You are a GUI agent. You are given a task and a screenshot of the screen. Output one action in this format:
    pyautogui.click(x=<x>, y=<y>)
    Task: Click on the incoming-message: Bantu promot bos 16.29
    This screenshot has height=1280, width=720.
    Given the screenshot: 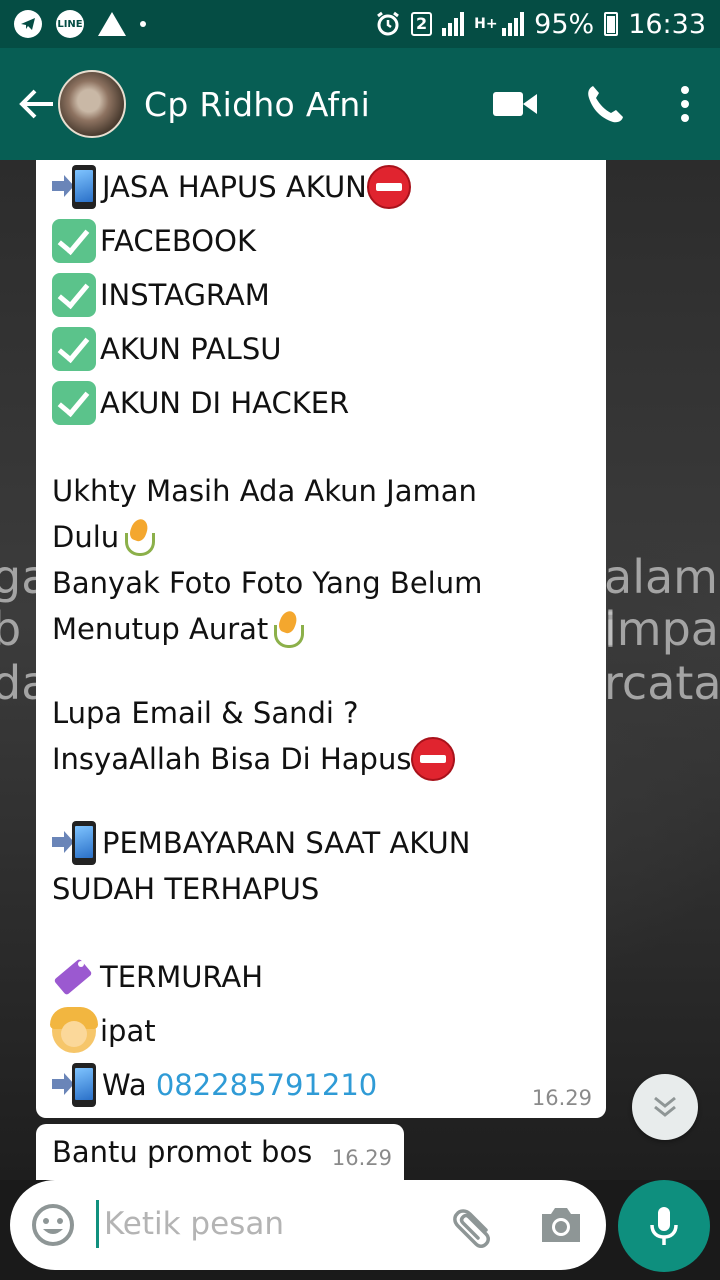 What is the action you would take?
    pyautogui.click(x=220, y=1152)
    